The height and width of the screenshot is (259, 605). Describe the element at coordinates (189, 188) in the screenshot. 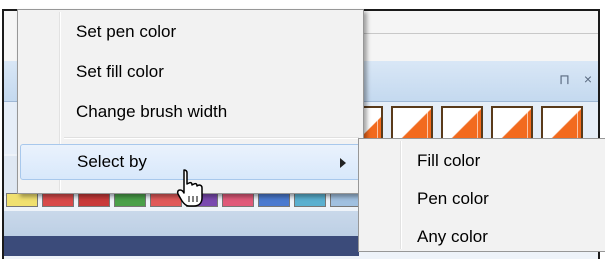

I see `hand-cursor-icon` at that location.